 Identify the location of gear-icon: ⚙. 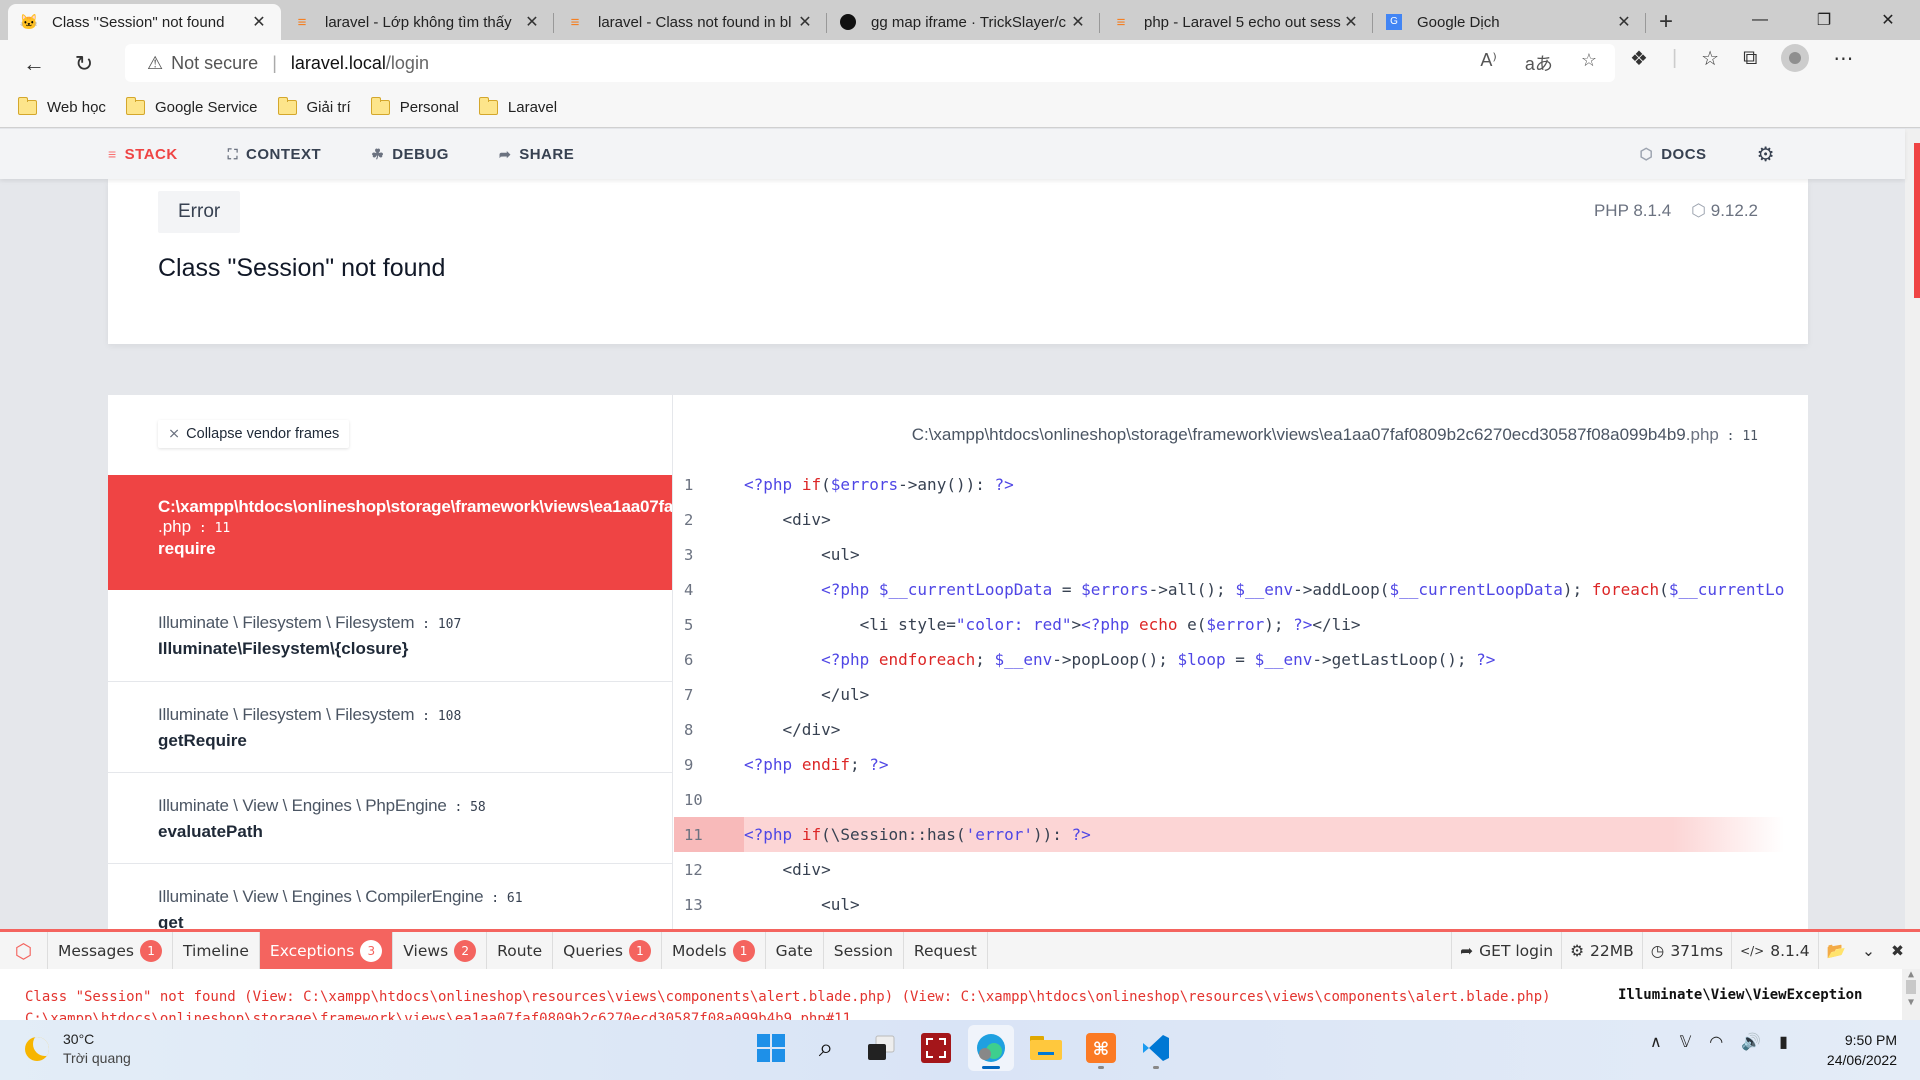
(1766, 154).